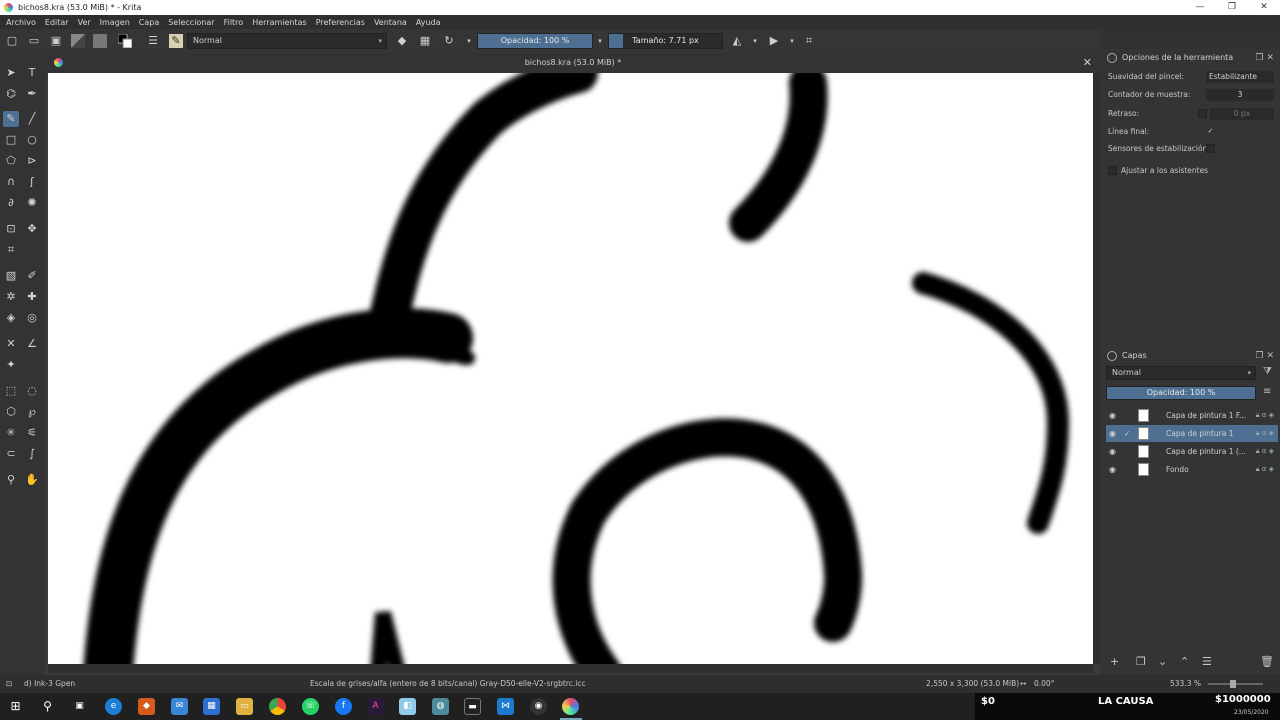 The height and width of the screenshot is (720, 1280). Describe the element at coordinates (1087, 63) in the screenshot. I see `close-document-icon: ✕` at that location.